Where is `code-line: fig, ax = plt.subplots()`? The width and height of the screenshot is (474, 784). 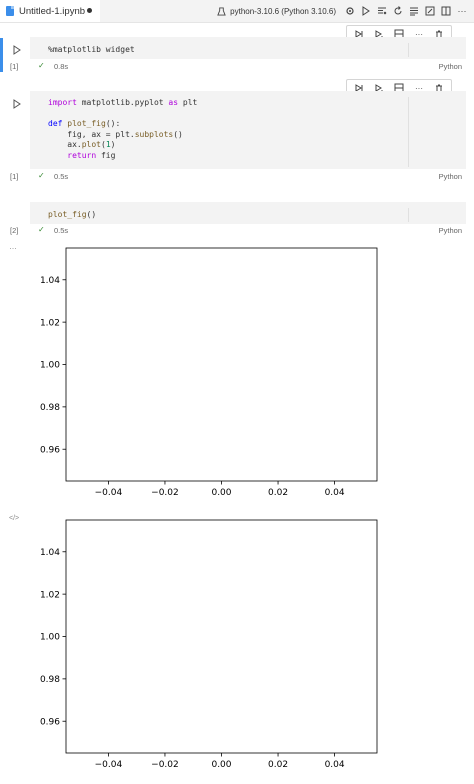 code-line: fig, ax = plt.subplots() is located at coordinates (122, 135).